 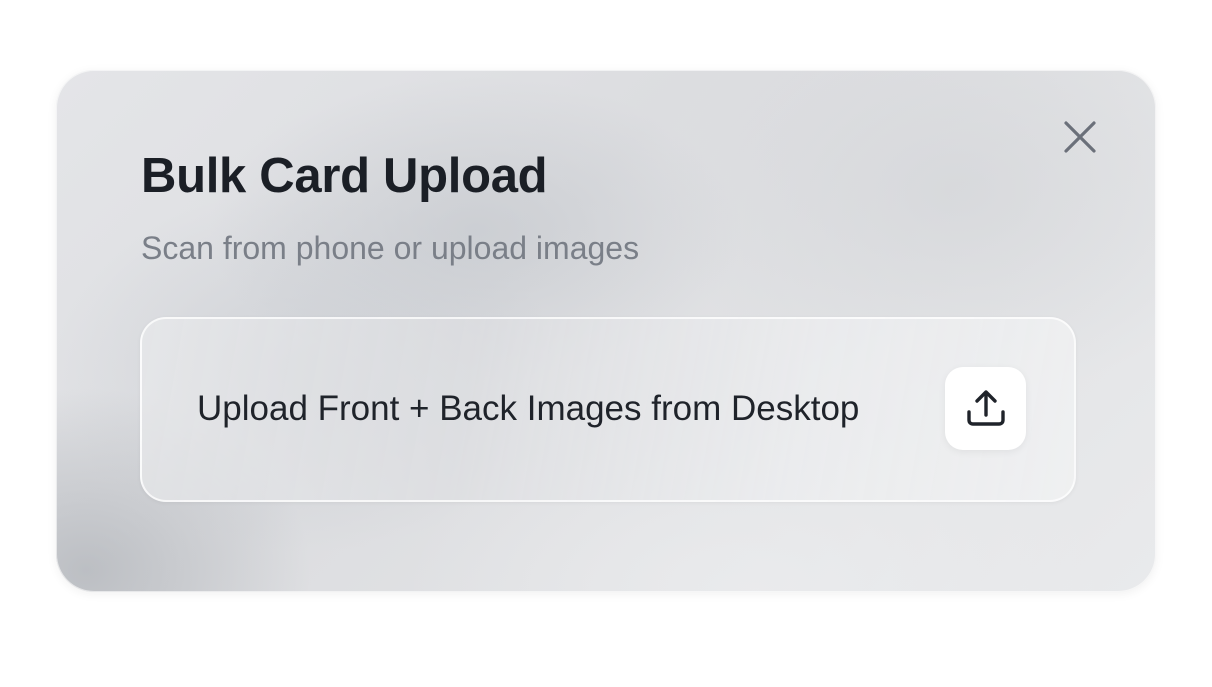 I want to click on dialog-title: Bulk Card Upload, so click(x=344, y=176).